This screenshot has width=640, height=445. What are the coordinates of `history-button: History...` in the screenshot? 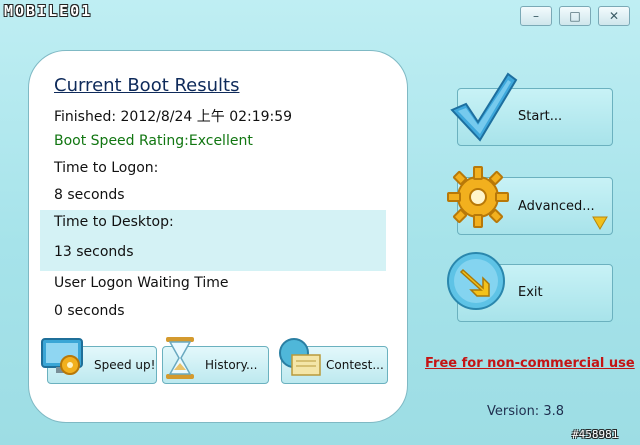 It's located at (215, 360).